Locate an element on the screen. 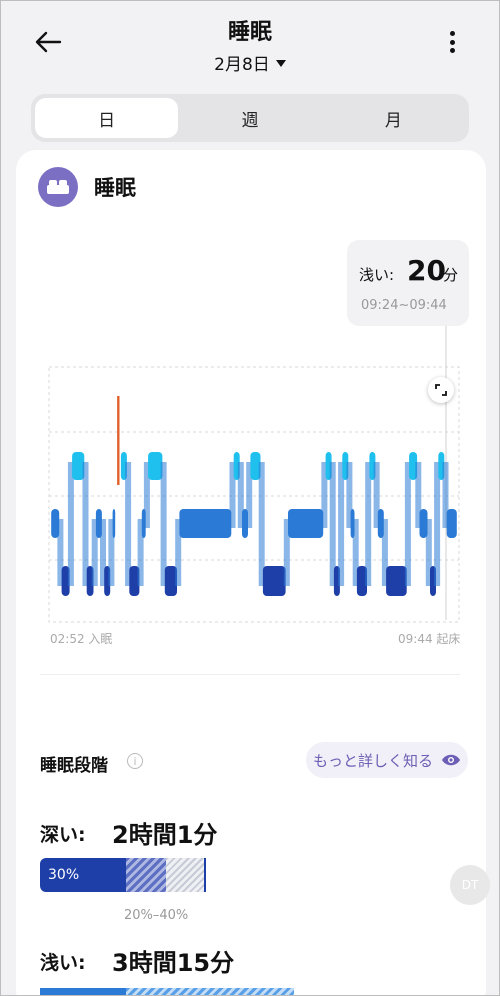 The image size is (500, 996). deep-range: 20%–40% is located at coordinates (156, 915).